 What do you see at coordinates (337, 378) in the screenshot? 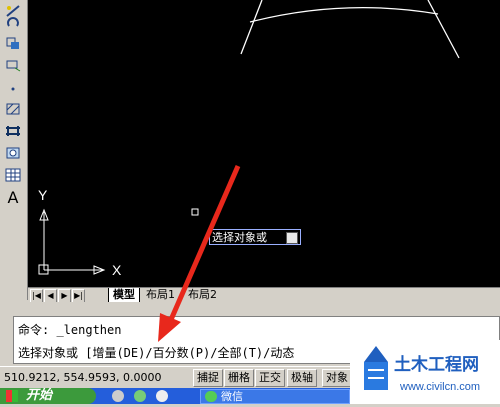
I see `osnap-toggle: 对象` at bounding box center [337, 378].